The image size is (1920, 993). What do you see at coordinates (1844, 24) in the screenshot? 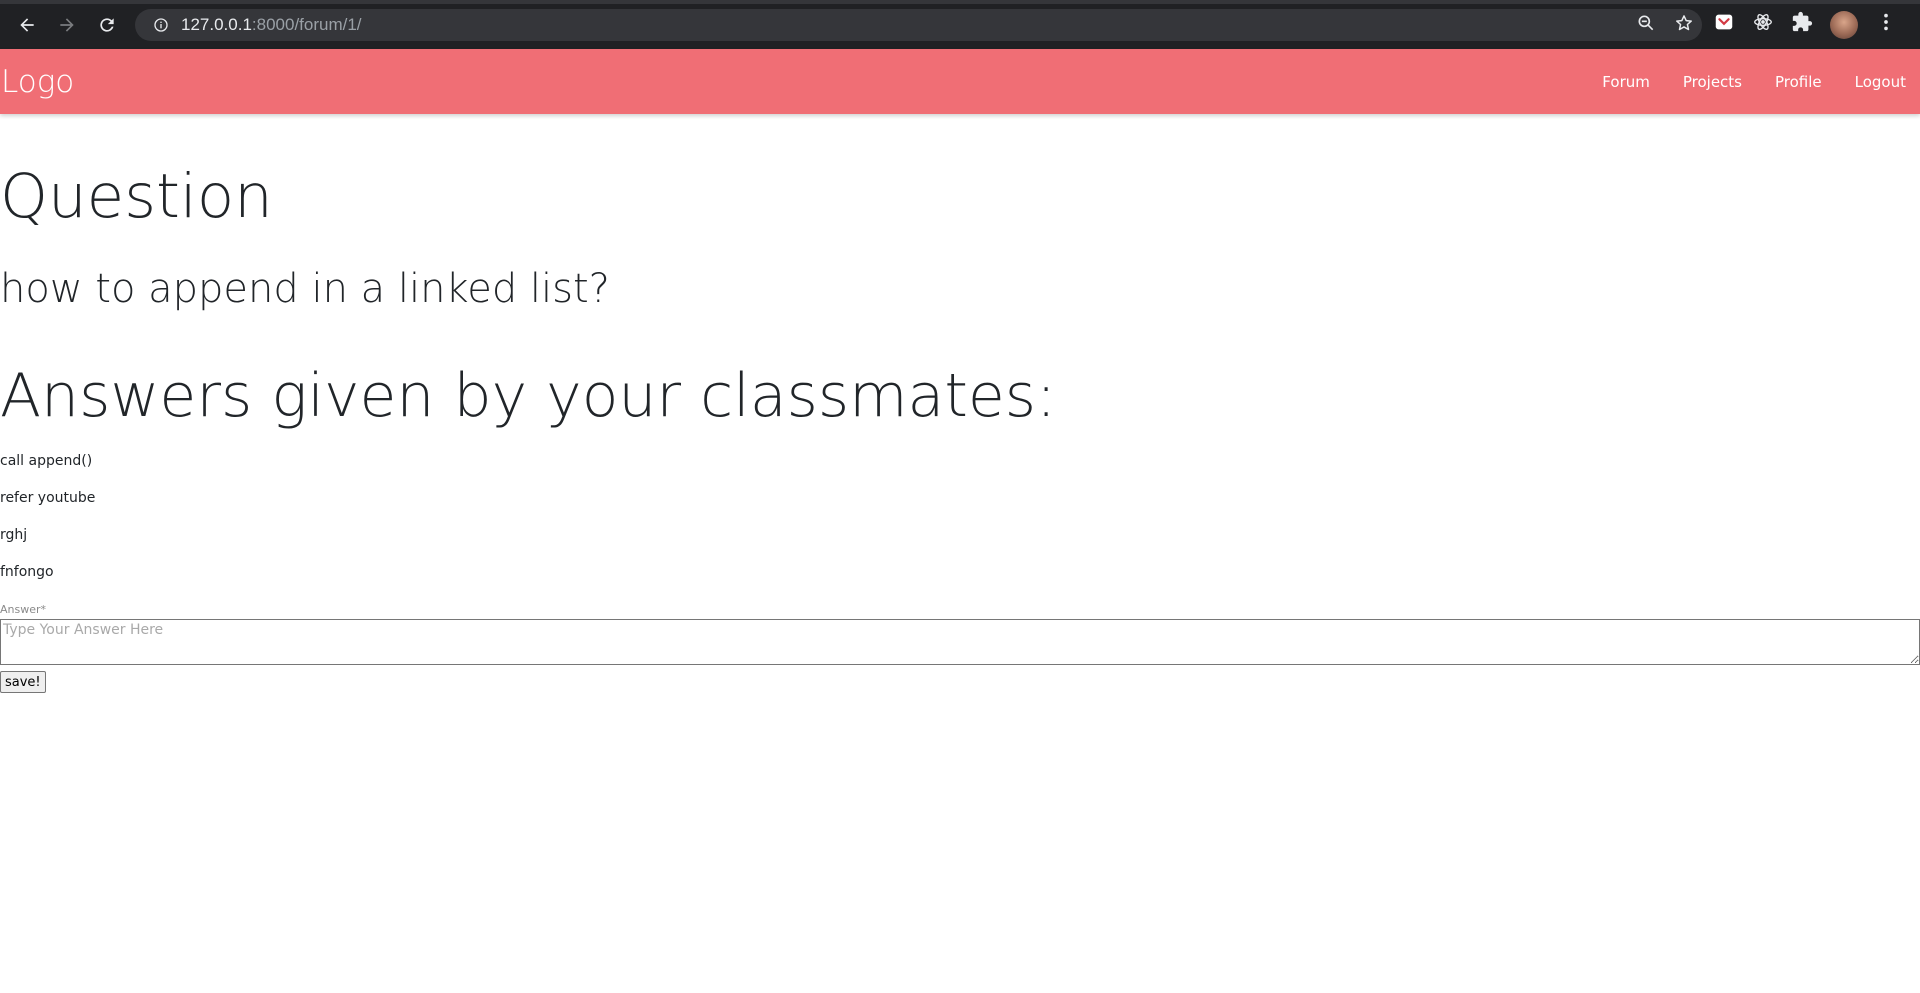
I see `profile-avatar` at bounding box center [1844, 24].